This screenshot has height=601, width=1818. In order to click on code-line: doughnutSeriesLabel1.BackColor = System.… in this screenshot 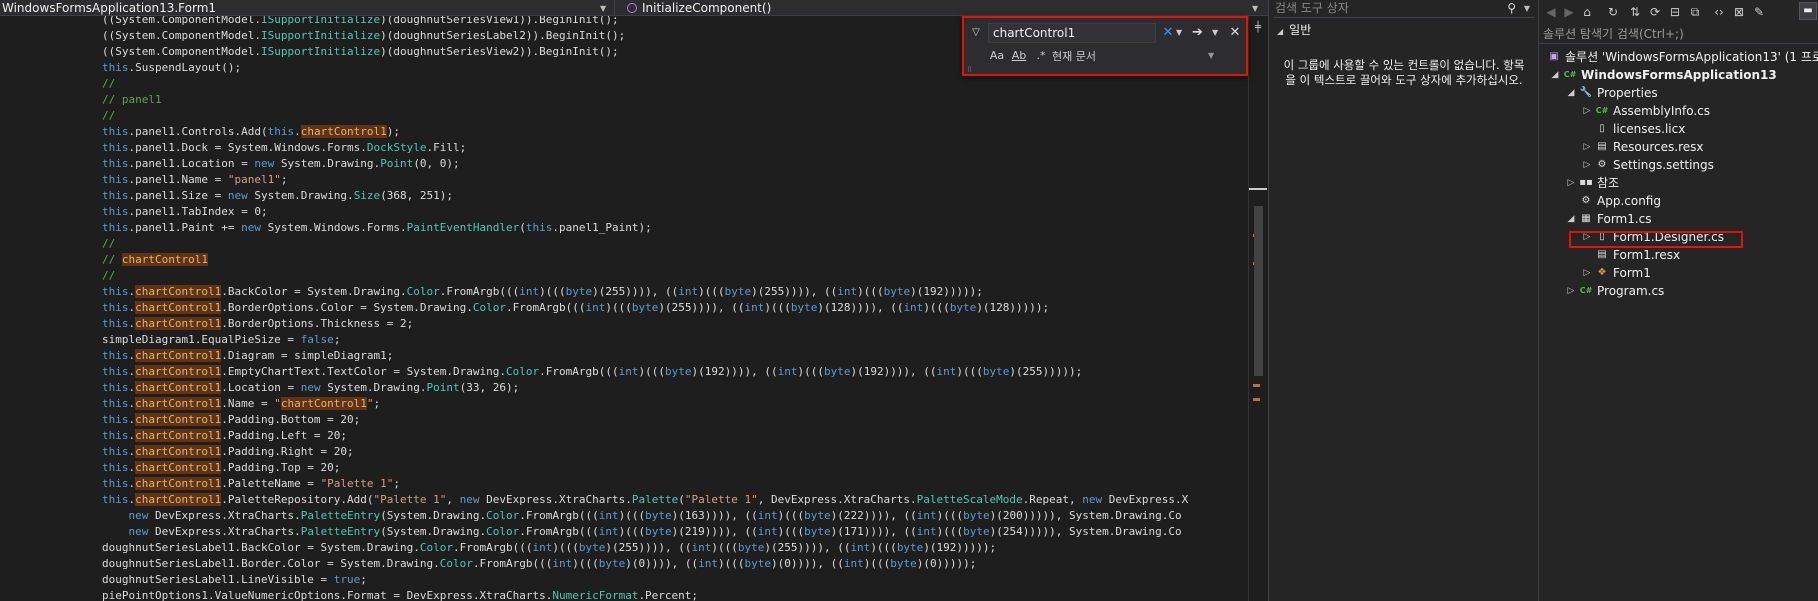, I will do `click(549, 548)`.